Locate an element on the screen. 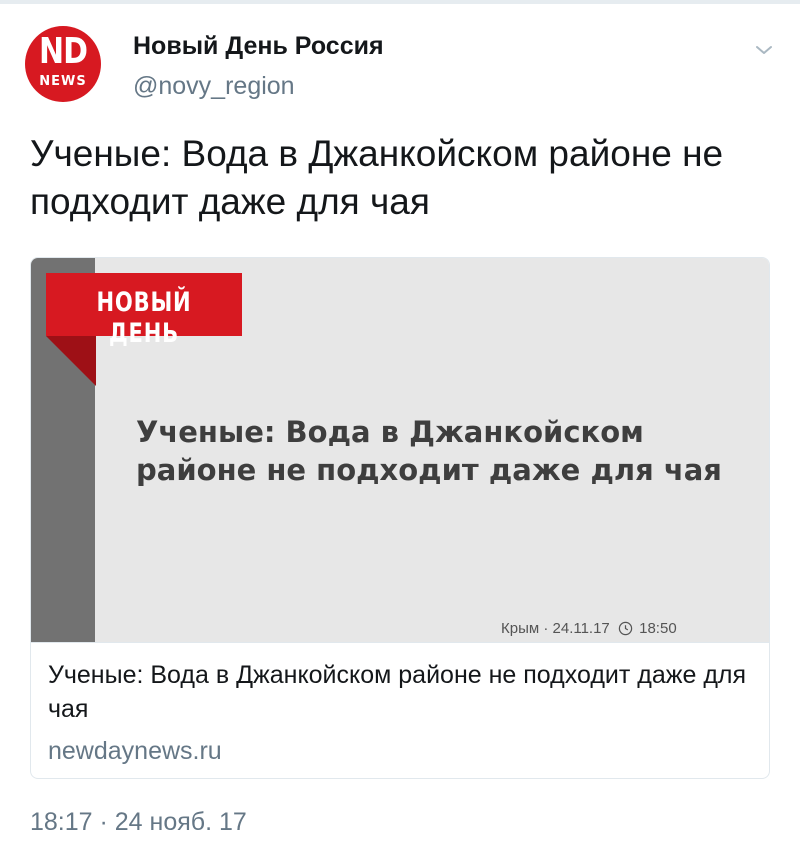 This screenshot has height=855, width=800. avatar: ND NEWS is located at coordinates (63, 64).